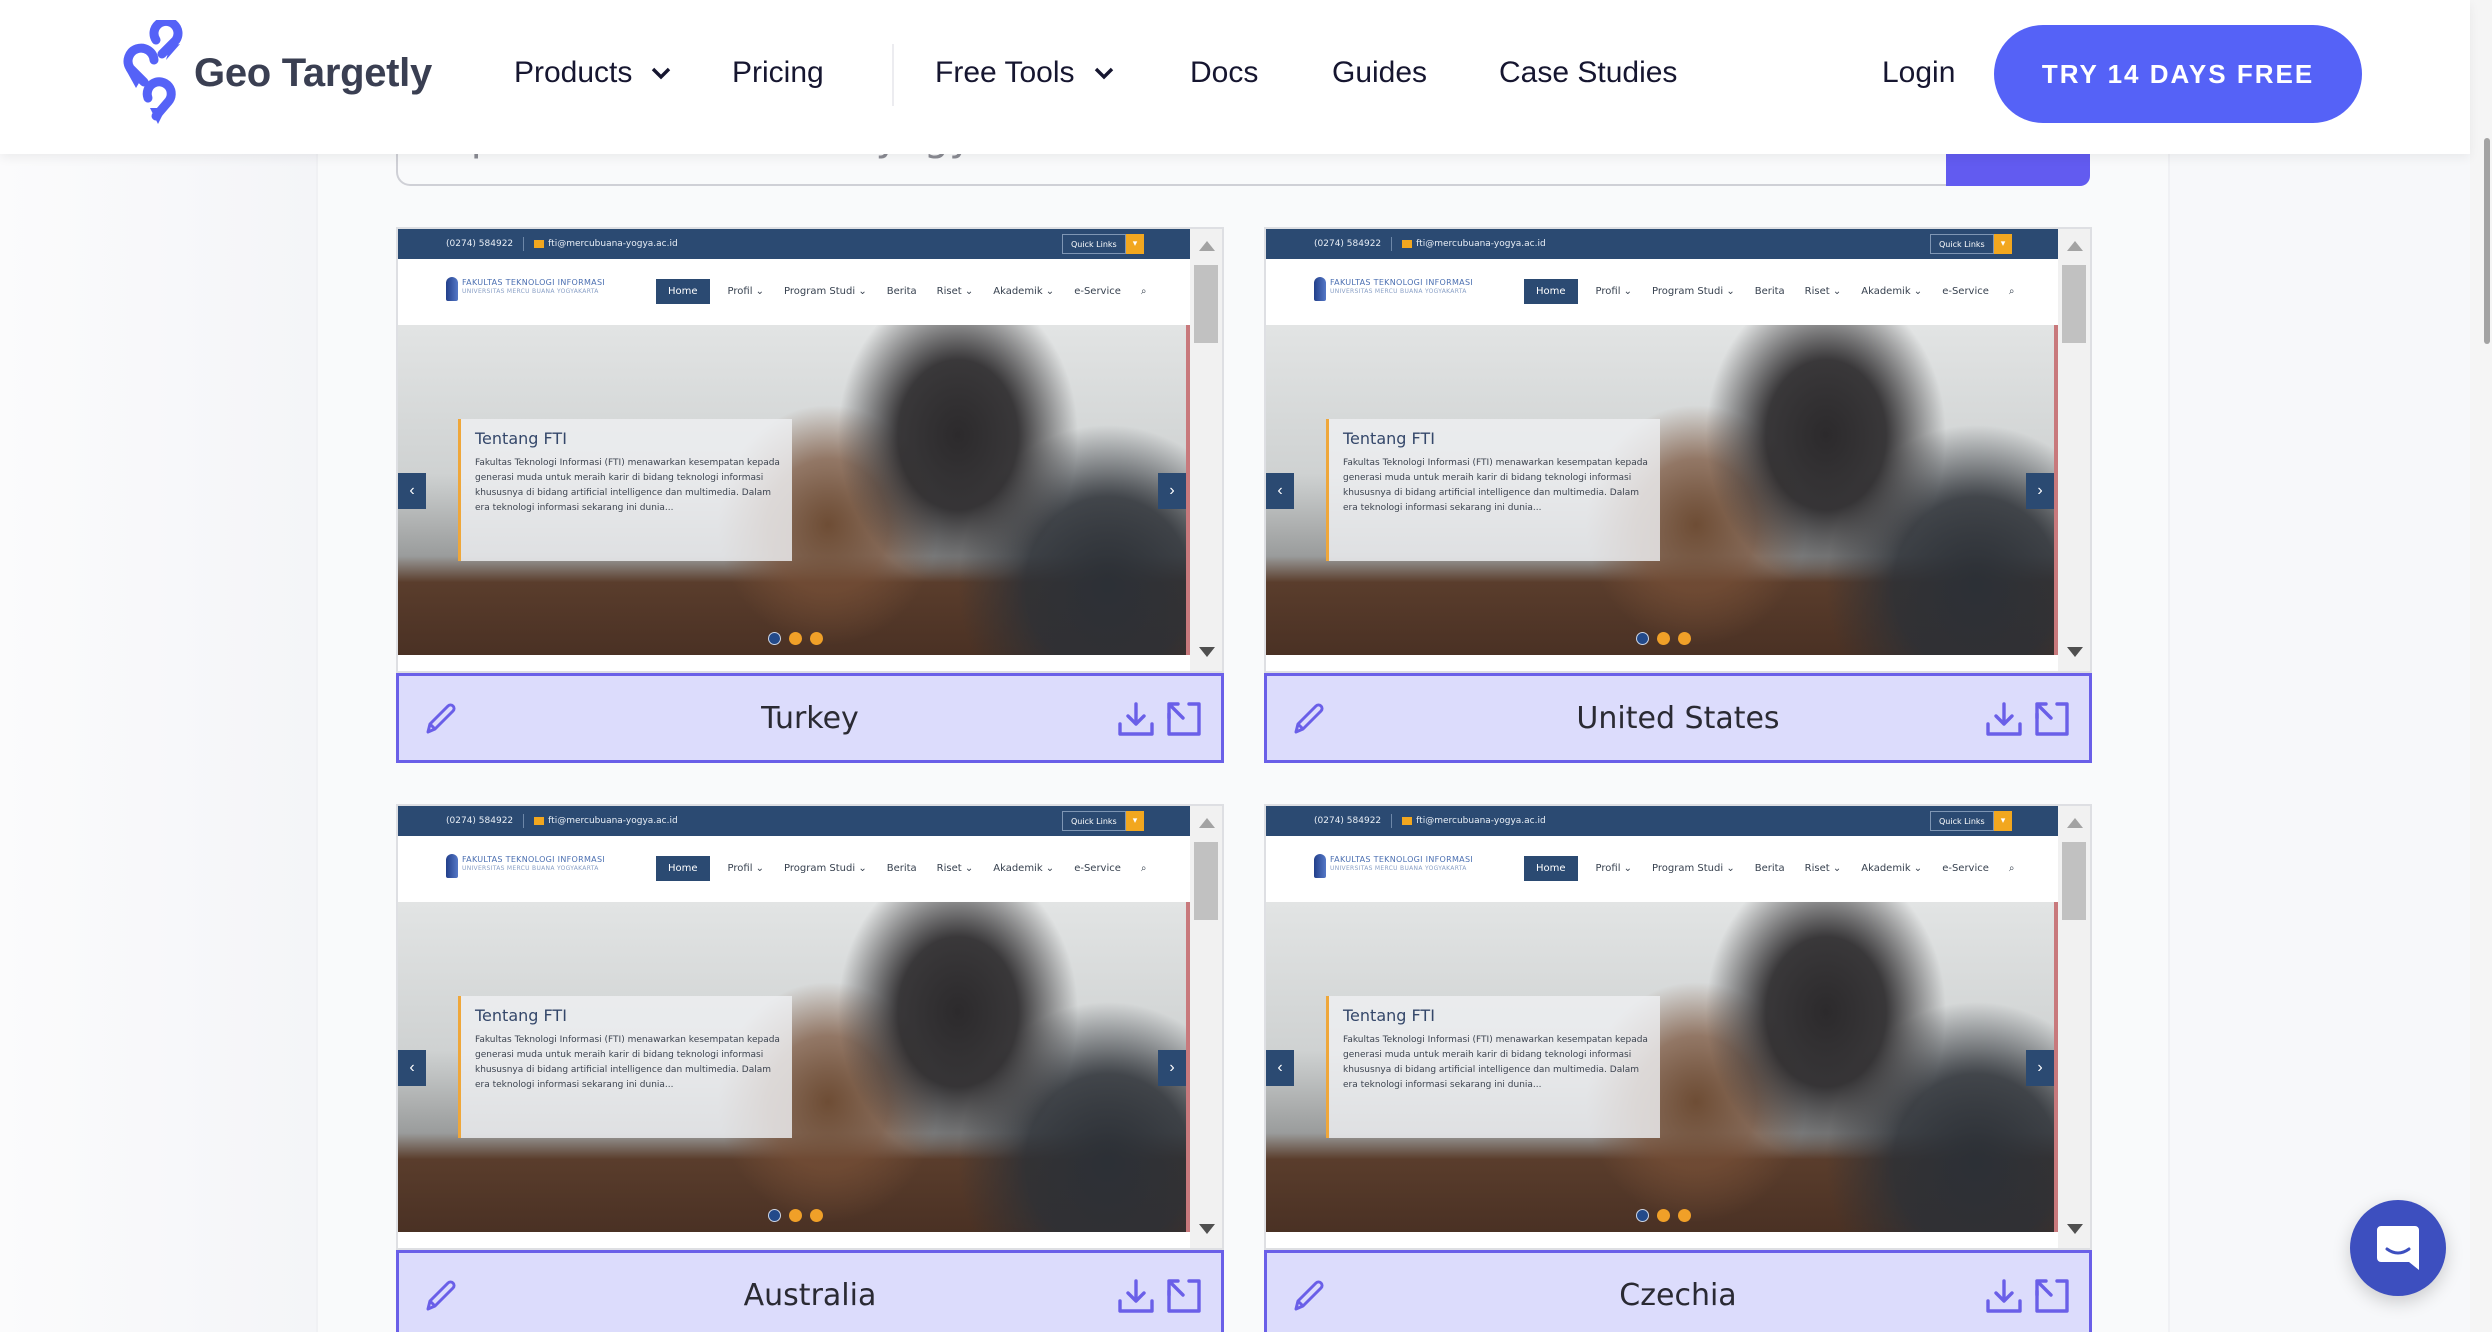 This screenshot has height=1332, width=2492. Describe the element at coordinates (1224, 73) in the screenshot. I see `nav-docs: Docs` at that location.